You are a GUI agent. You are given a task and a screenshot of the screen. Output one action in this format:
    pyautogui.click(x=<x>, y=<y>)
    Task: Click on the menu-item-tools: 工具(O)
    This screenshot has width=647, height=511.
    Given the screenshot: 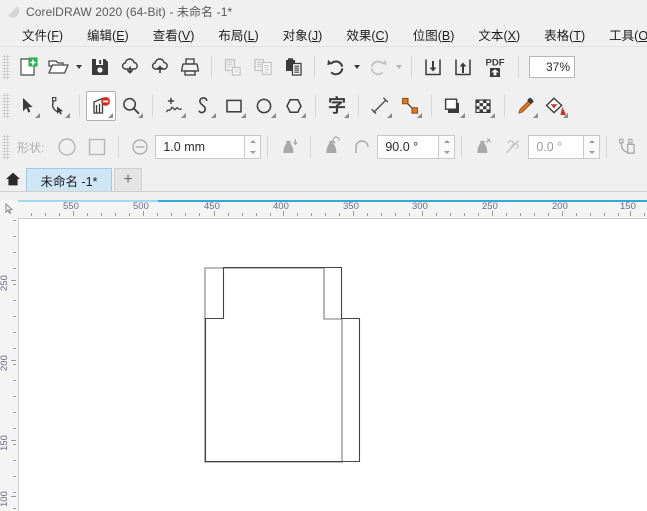 What is the action you would take?
    pyautogui.click(x=622, y=34)
    